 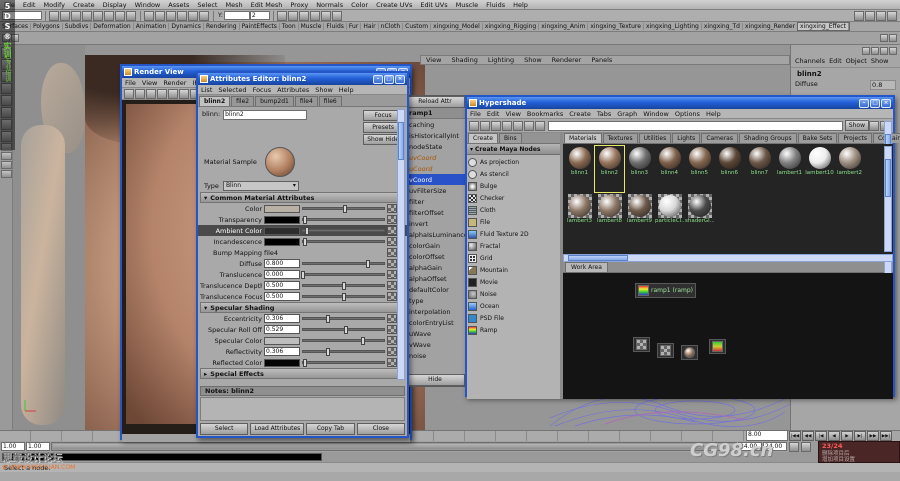 What do you see at coordinates (435, 124) in the screenshot?
I see `attribute-list-item: caching` at bounding box center [435, 124].